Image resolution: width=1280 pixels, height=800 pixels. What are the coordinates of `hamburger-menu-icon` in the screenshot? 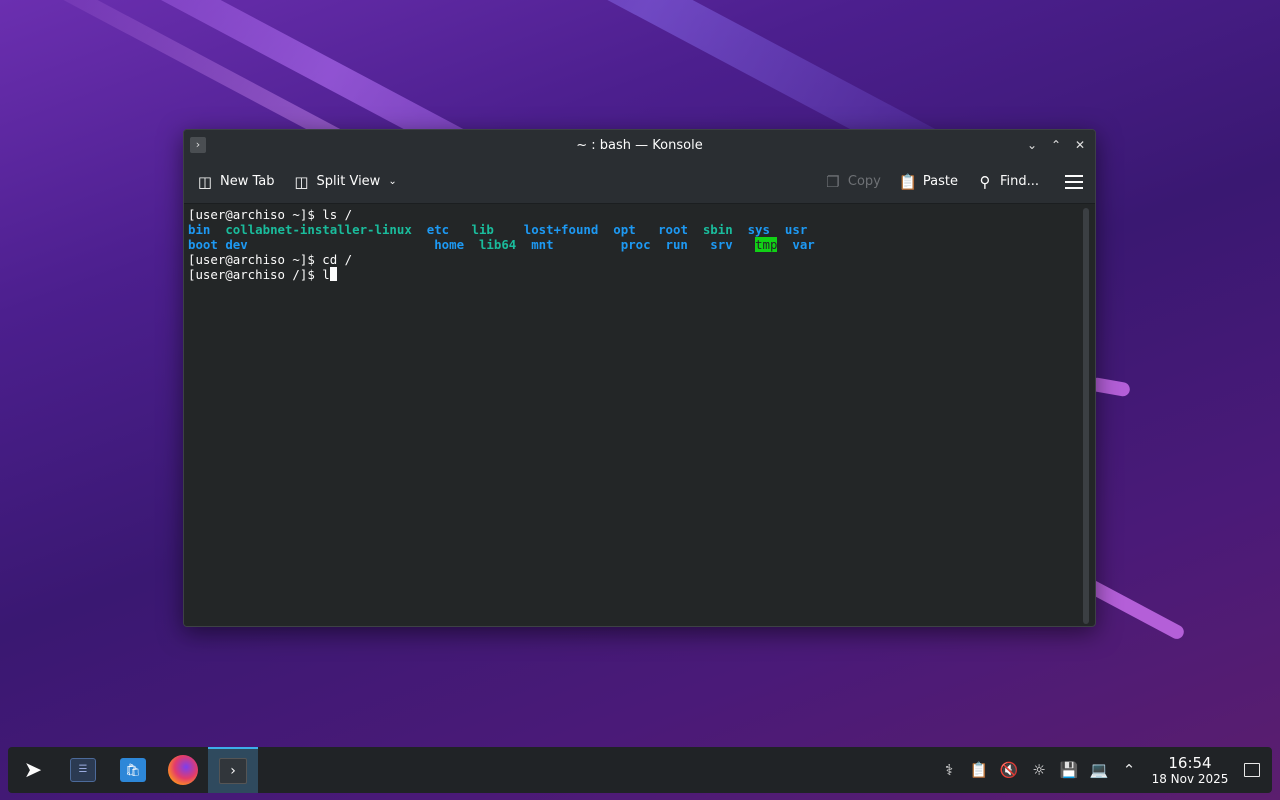 It's located at (1074, 181).